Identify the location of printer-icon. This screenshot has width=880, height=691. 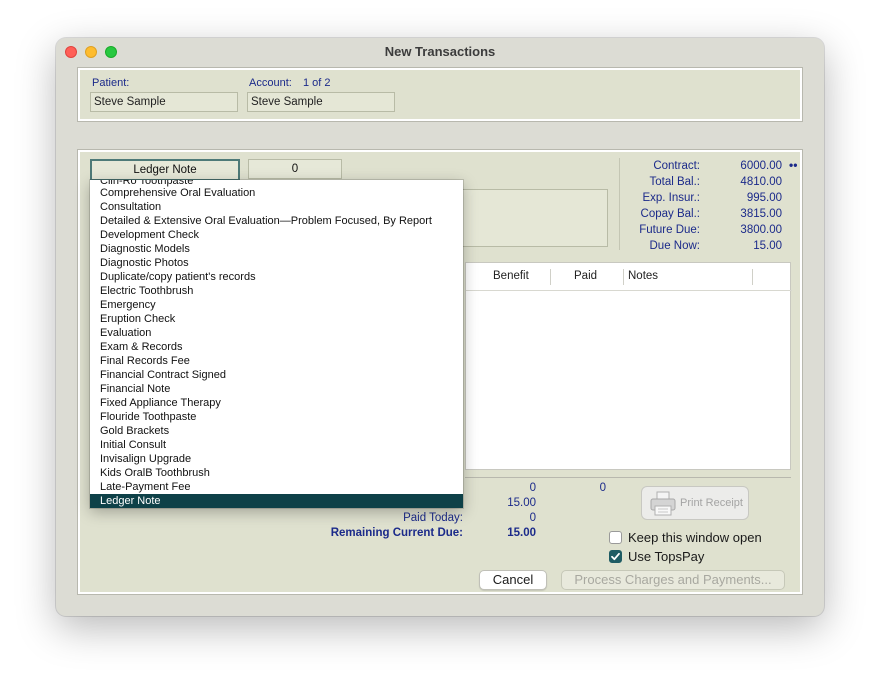
(663, 503).